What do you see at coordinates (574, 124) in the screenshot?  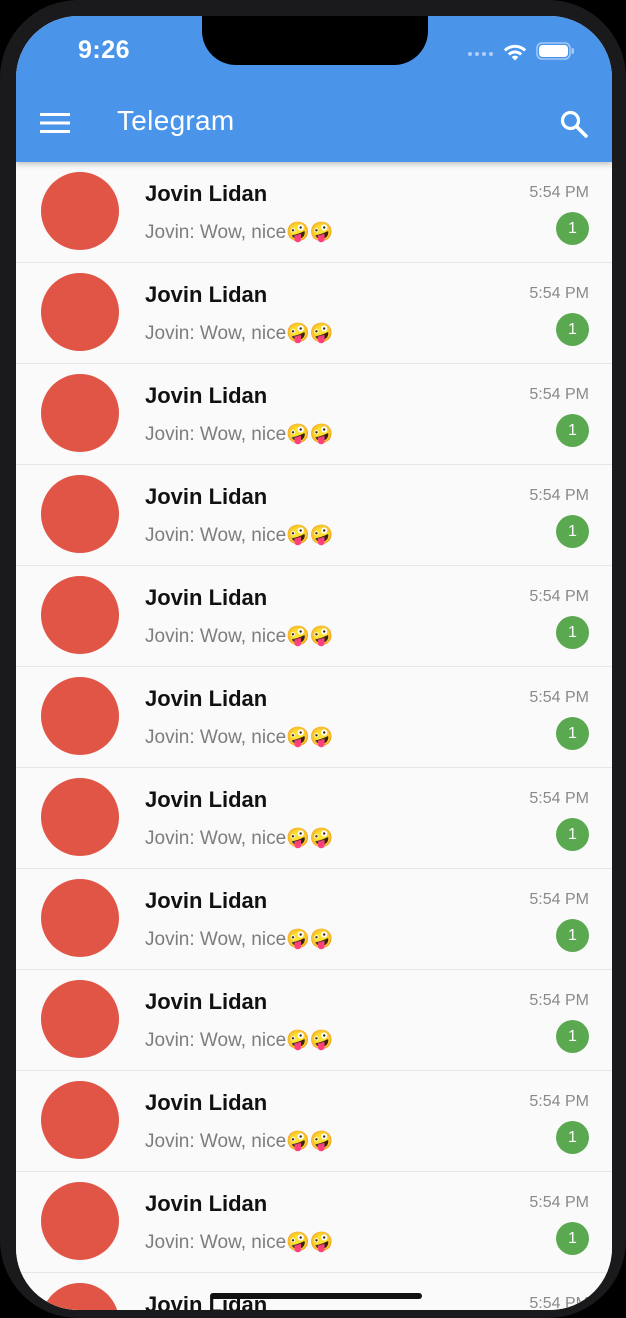 I see `search-icon` at bounding box center [574, 124].